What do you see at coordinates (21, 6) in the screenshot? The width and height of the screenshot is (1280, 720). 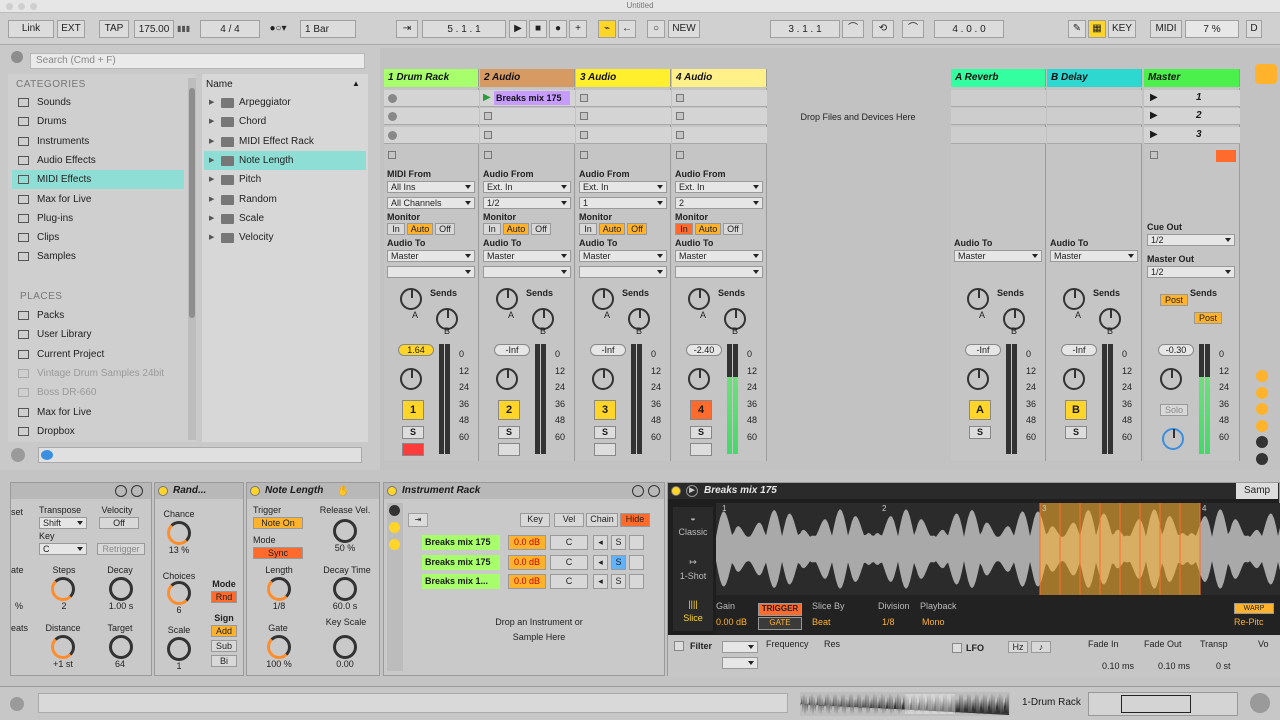 I see `minimize-window-icon` at bounding box center [21, 6].